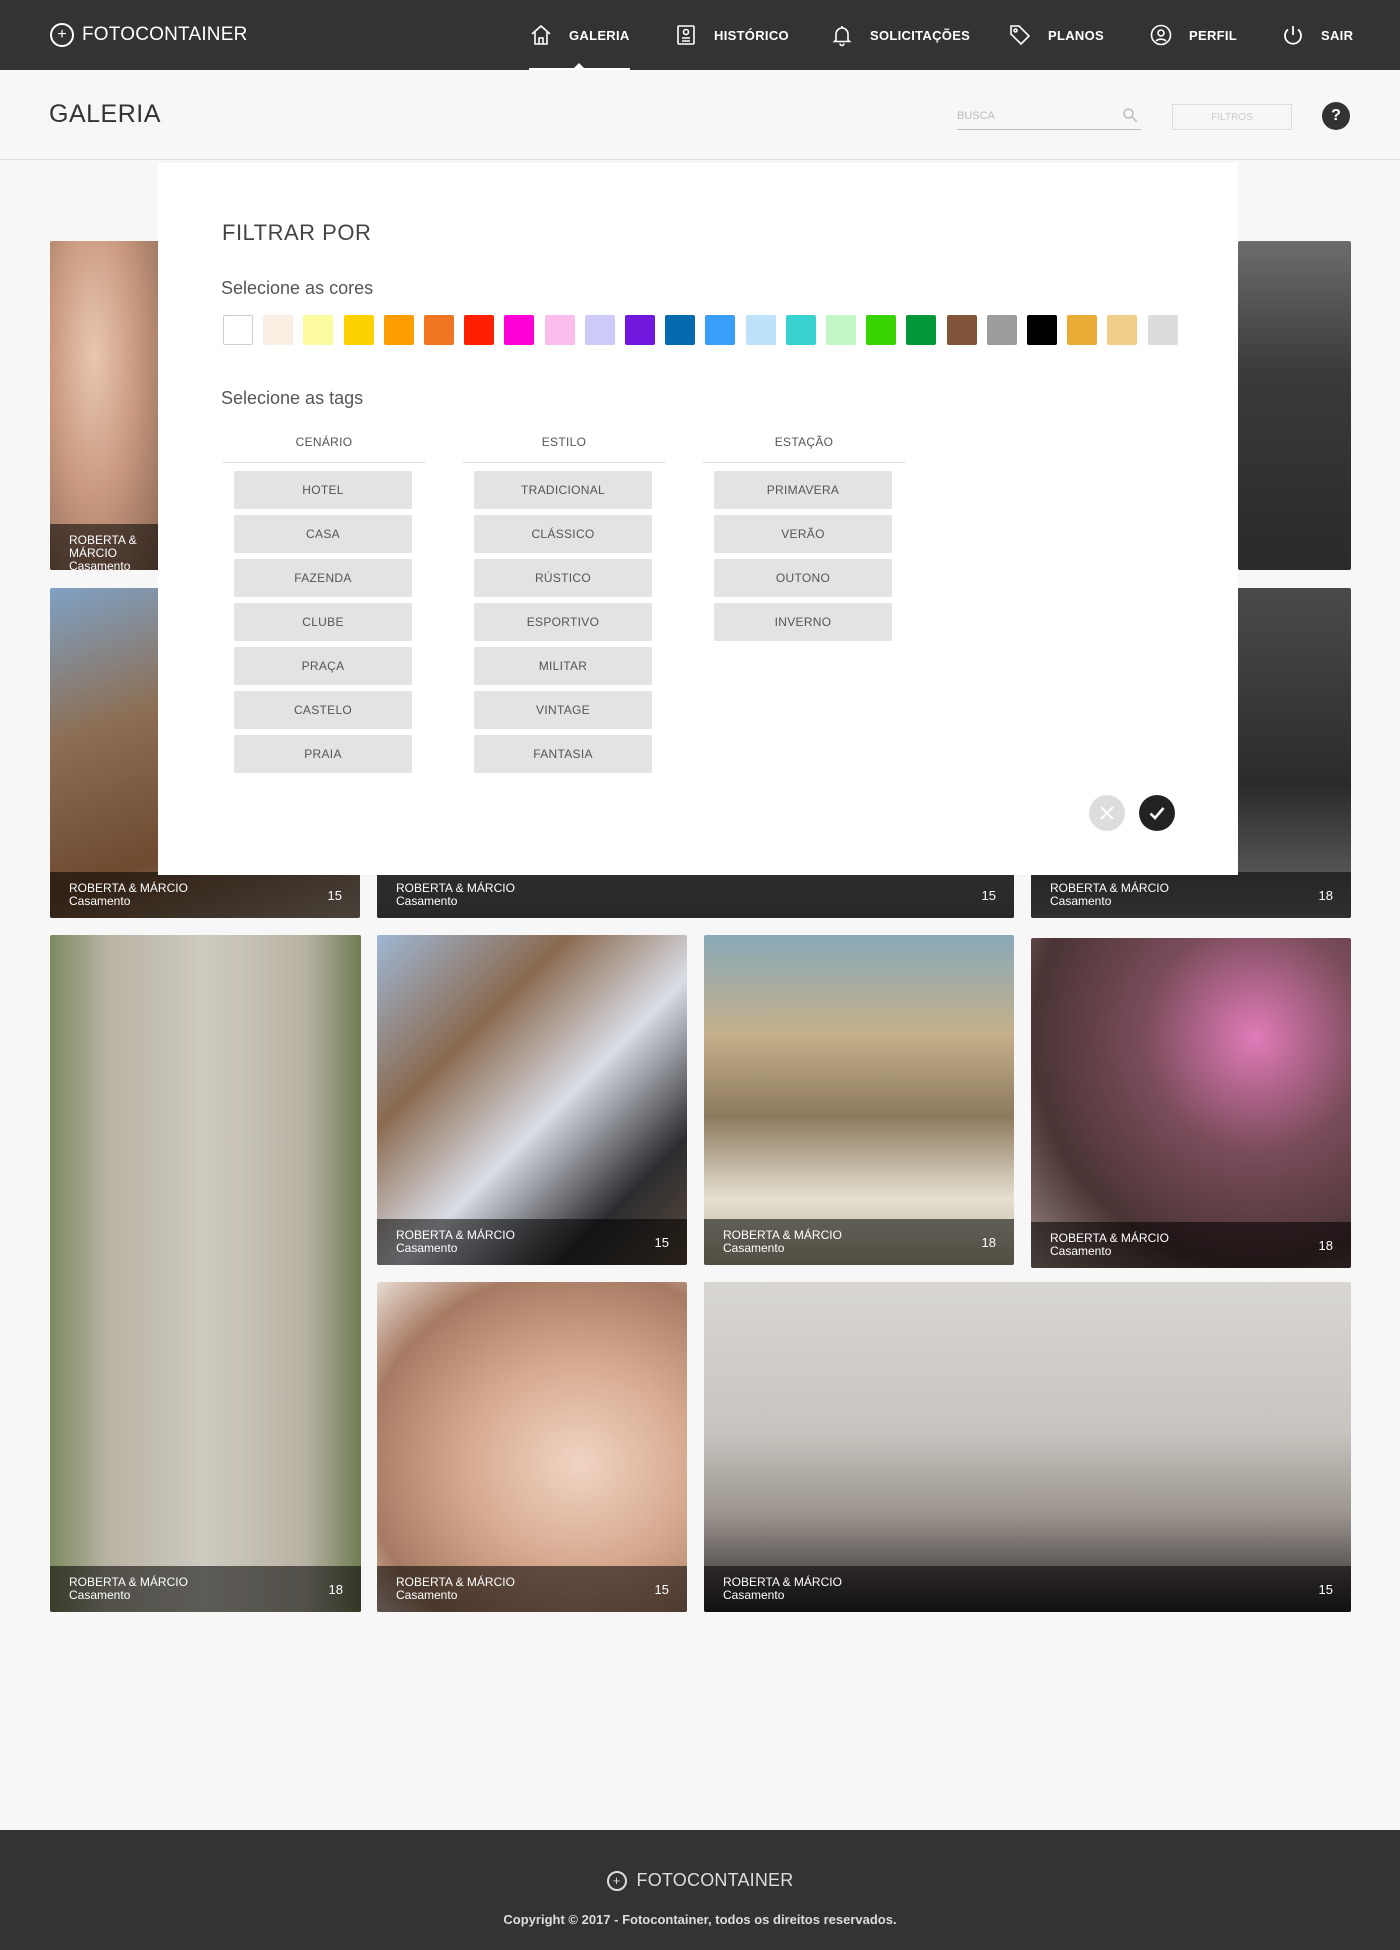 Image resolution: width=1400 pixels, height=1950 pixels. I want to click on tag-button: CLÁSSICO, so click(563, 534).